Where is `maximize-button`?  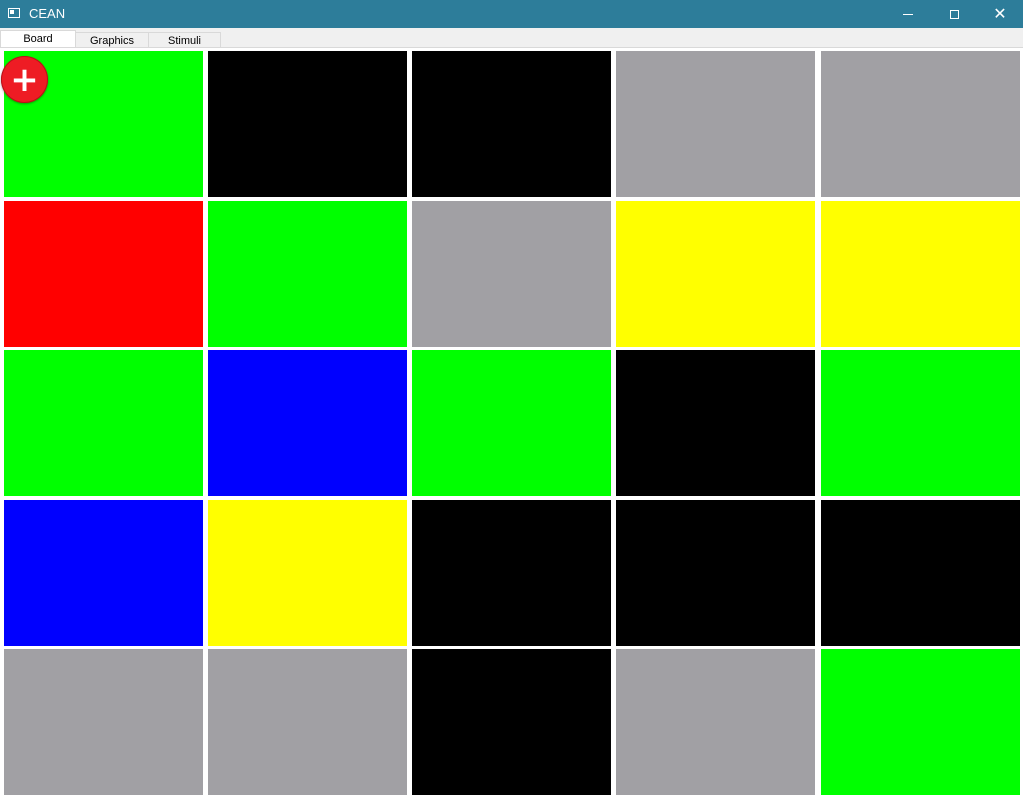 maximize-button is located at coordinates (954, 14).